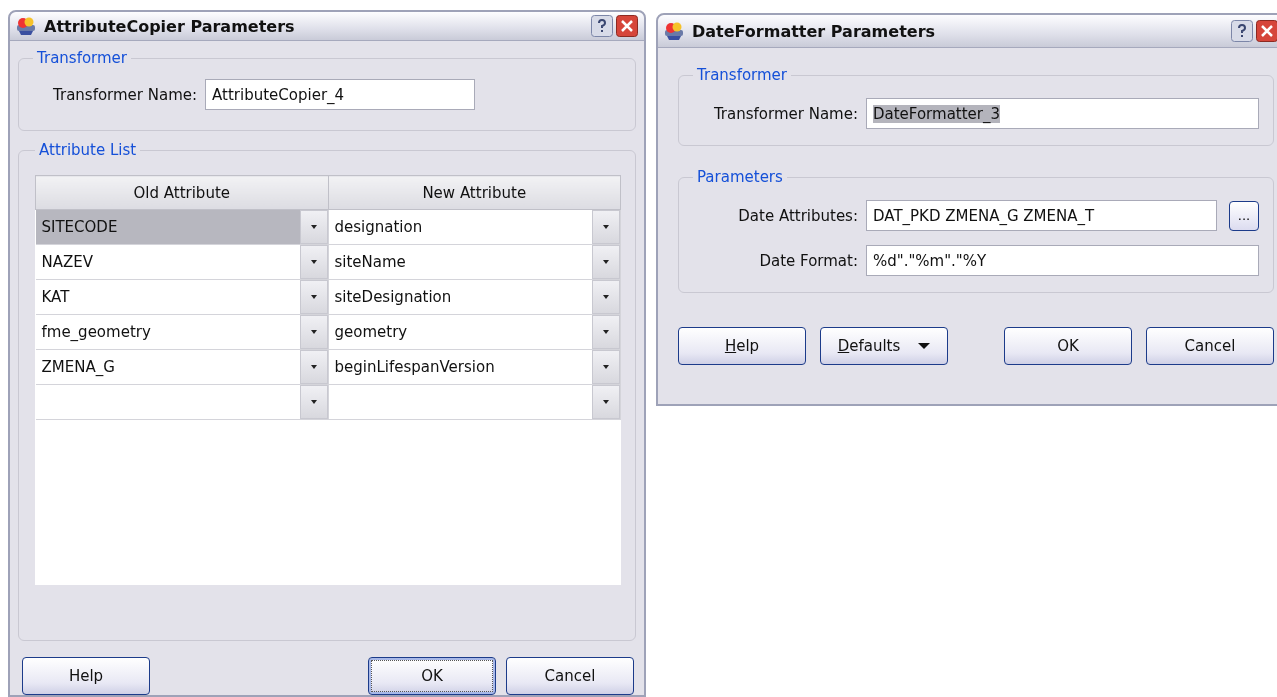 Image resolution: width=1277 pixels, height=697 pixels. What do you see at coordinates (474, 192) in the screenshot?
I see `column-header: New Attribute` at bounding box center [474, 192].